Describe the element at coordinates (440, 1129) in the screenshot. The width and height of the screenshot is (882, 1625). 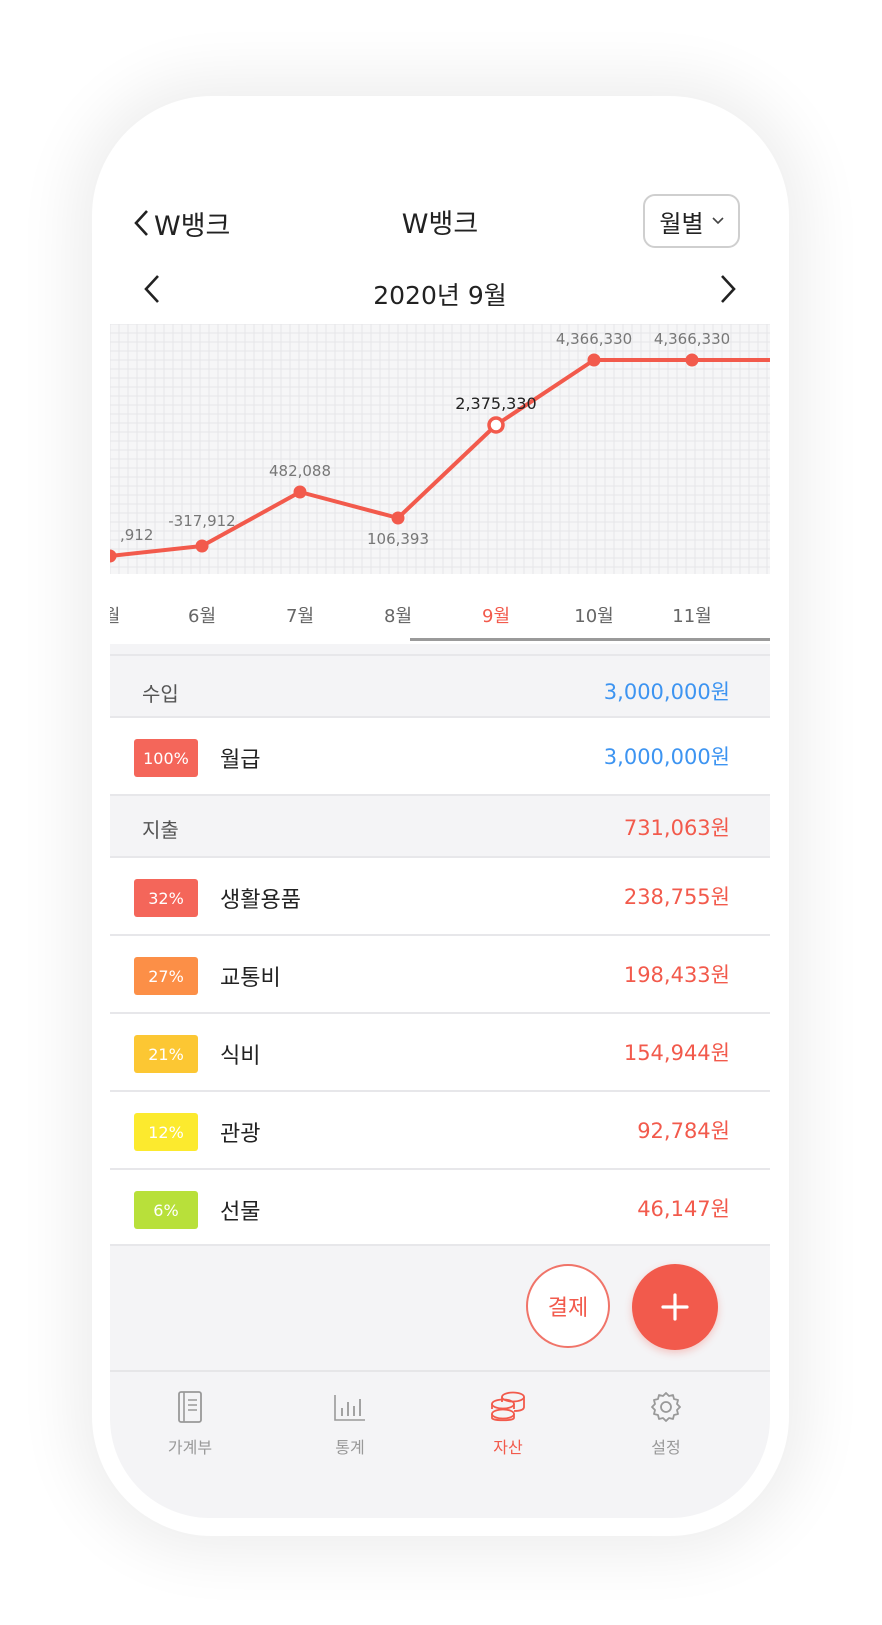
I see `list-item: 12% 관광 92,784원` at that location.